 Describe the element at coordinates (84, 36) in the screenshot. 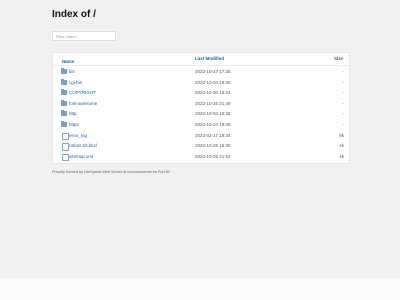

I see `filter-name-input` at that location.